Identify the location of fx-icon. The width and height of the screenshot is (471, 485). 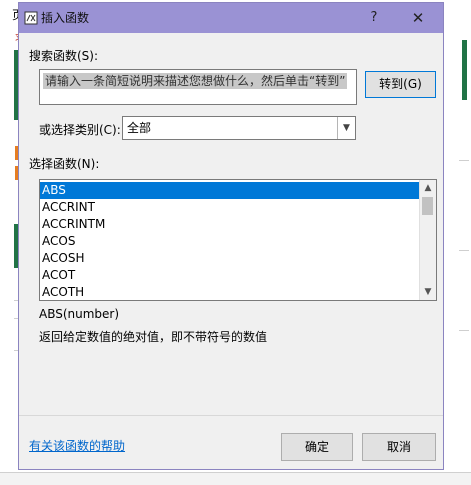
(31, 18).